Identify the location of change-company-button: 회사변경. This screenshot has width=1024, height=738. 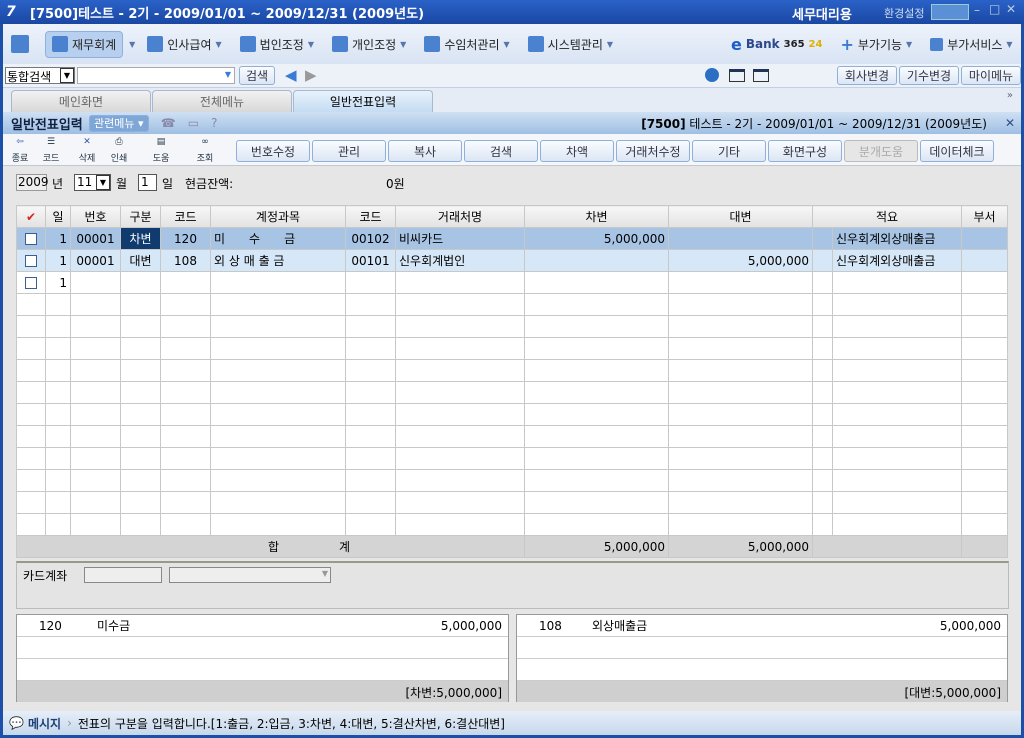
(867, 75).